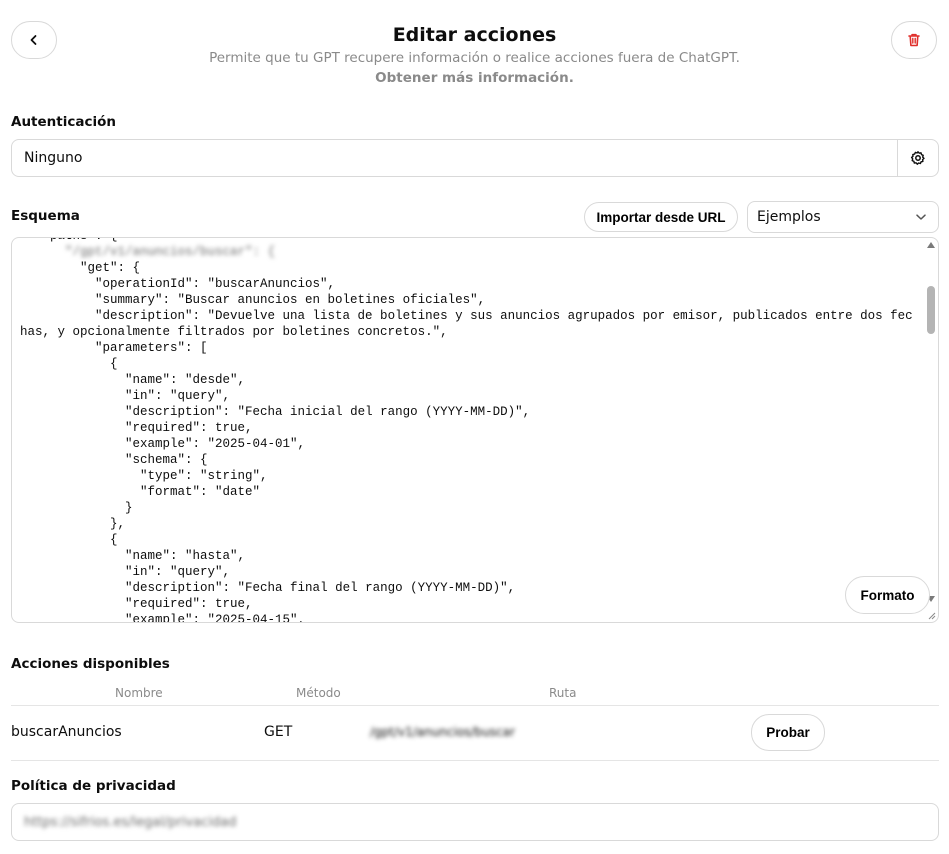  What do you see at coordinates (843, 217) in the screenshot?
I see `examples-select: Ejemplos` at bounding box center [843, 217].